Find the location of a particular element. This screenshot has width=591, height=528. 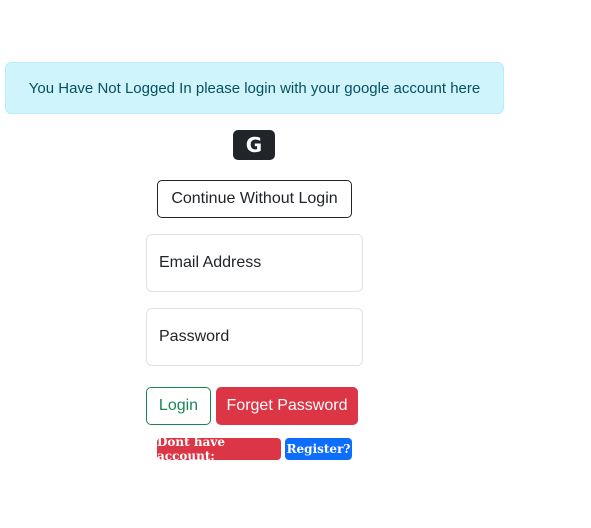

register-label: Register? is located at coordinates (318, 449).